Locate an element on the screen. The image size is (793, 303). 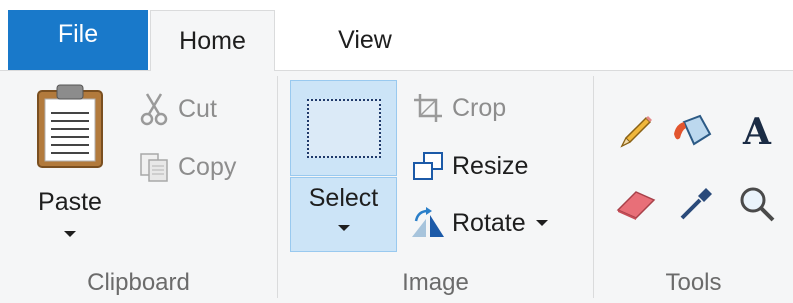
copy-button: Copy is located at coordinates (186, 167).